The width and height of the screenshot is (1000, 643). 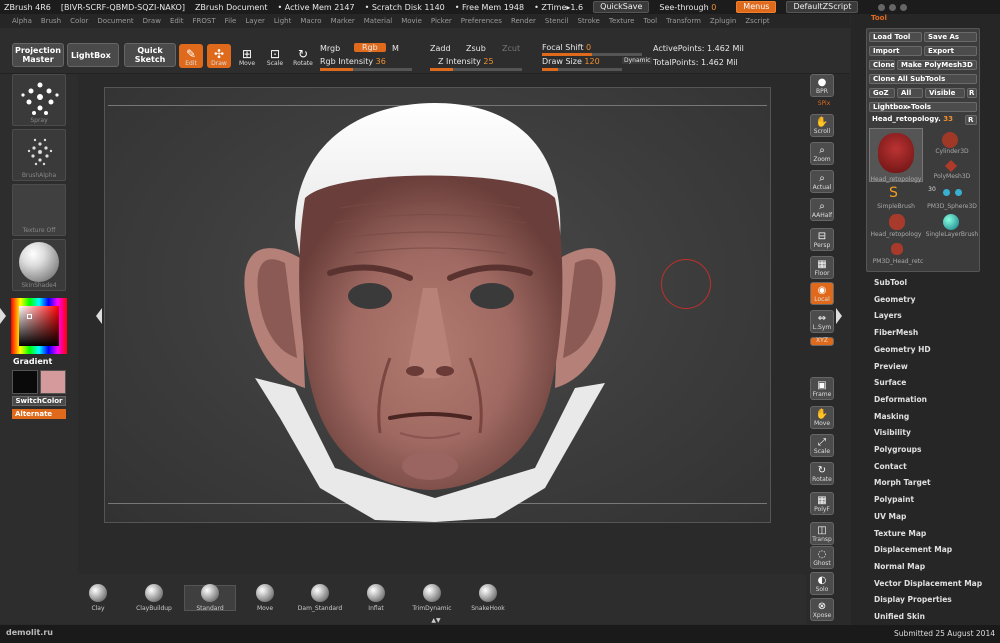 What do you see at coordinates (25, 382) in the screenshot?
I see `main-color-swatch` at bounding box center [25, 382].